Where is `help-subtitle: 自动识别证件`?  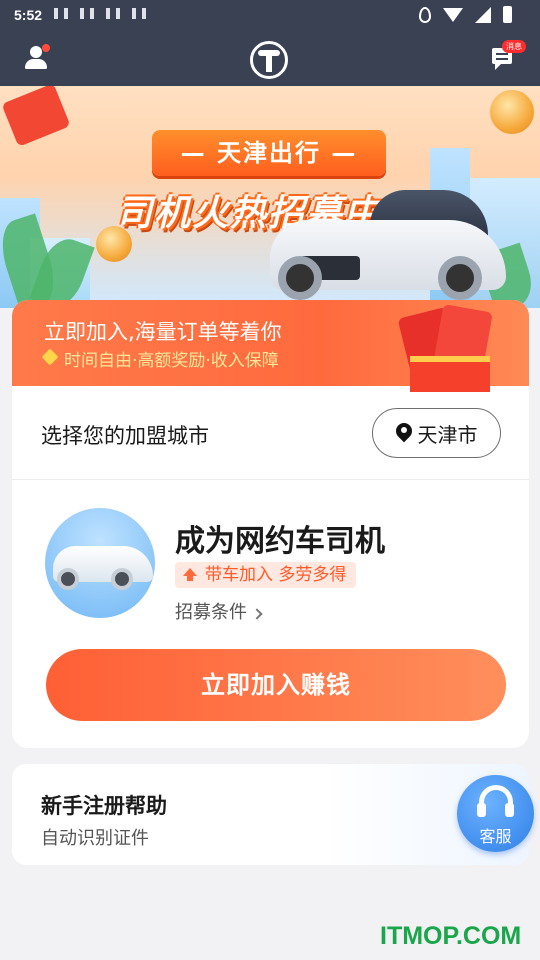
help-subtitle: 自动识别证件 is located at coordinates (95, 838).